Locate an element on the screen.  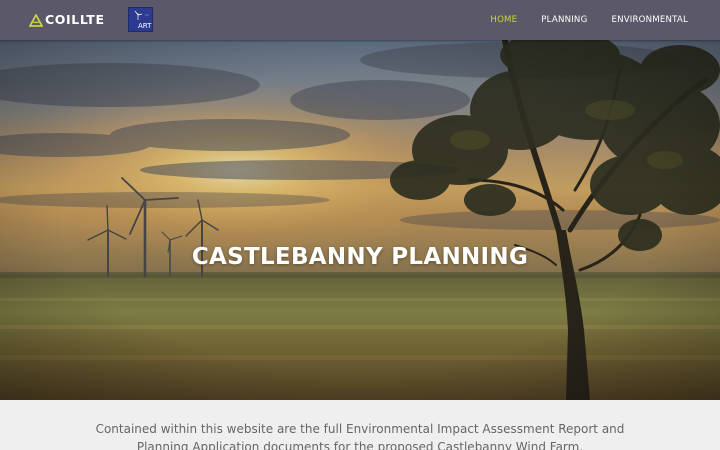
coillte-wordmark: COILLTE is located at coordinates (75, 19).